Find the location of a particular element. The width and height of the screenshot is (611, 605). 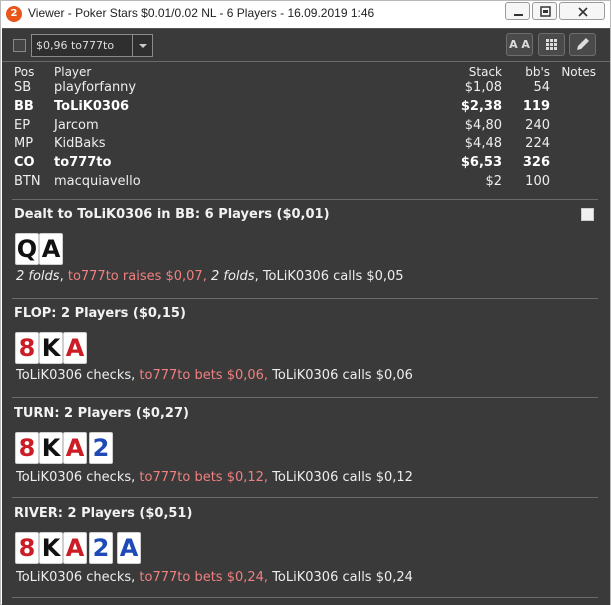

player-pos: CO is located at coordinates (24, 162).